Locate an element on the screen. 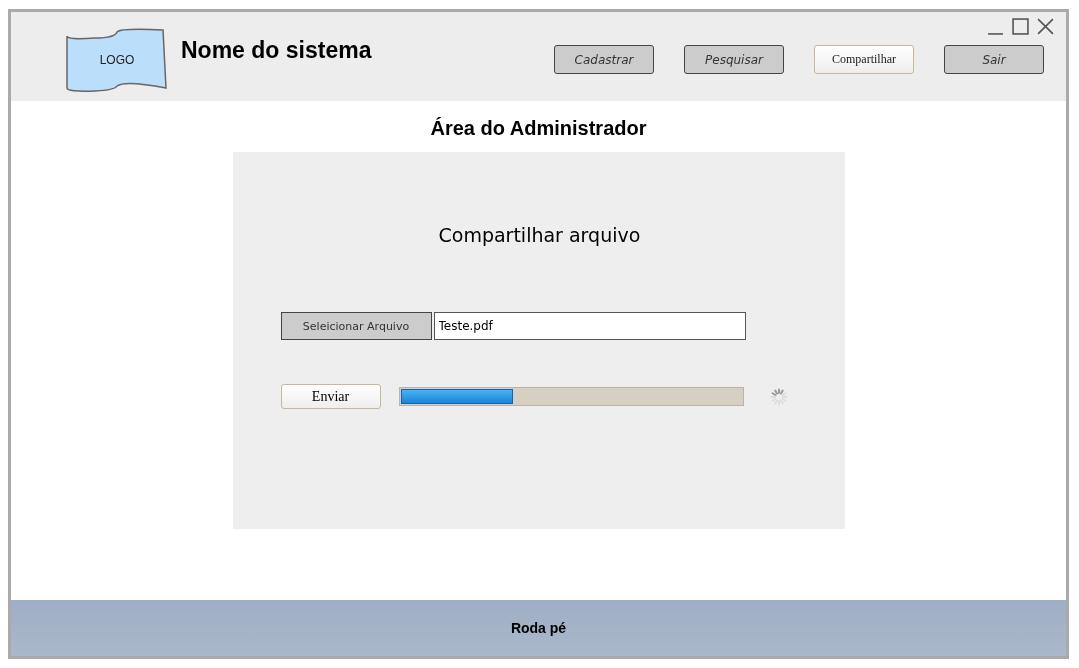 This screenshot has height=668, width=1079. nav-button: Sair is located at coordinates (994, 59).